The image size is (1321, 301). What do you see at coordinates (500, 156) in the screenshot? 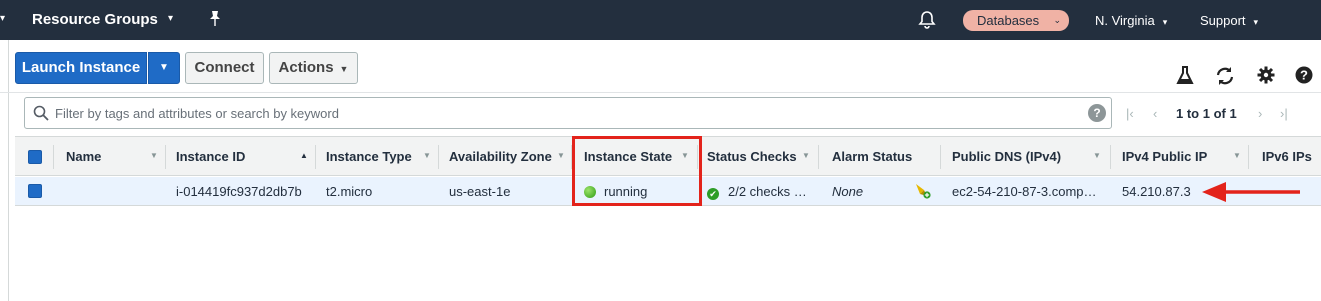
I see `column-header-availability-zone: Availability Zone` at bounding box center [500, 156].